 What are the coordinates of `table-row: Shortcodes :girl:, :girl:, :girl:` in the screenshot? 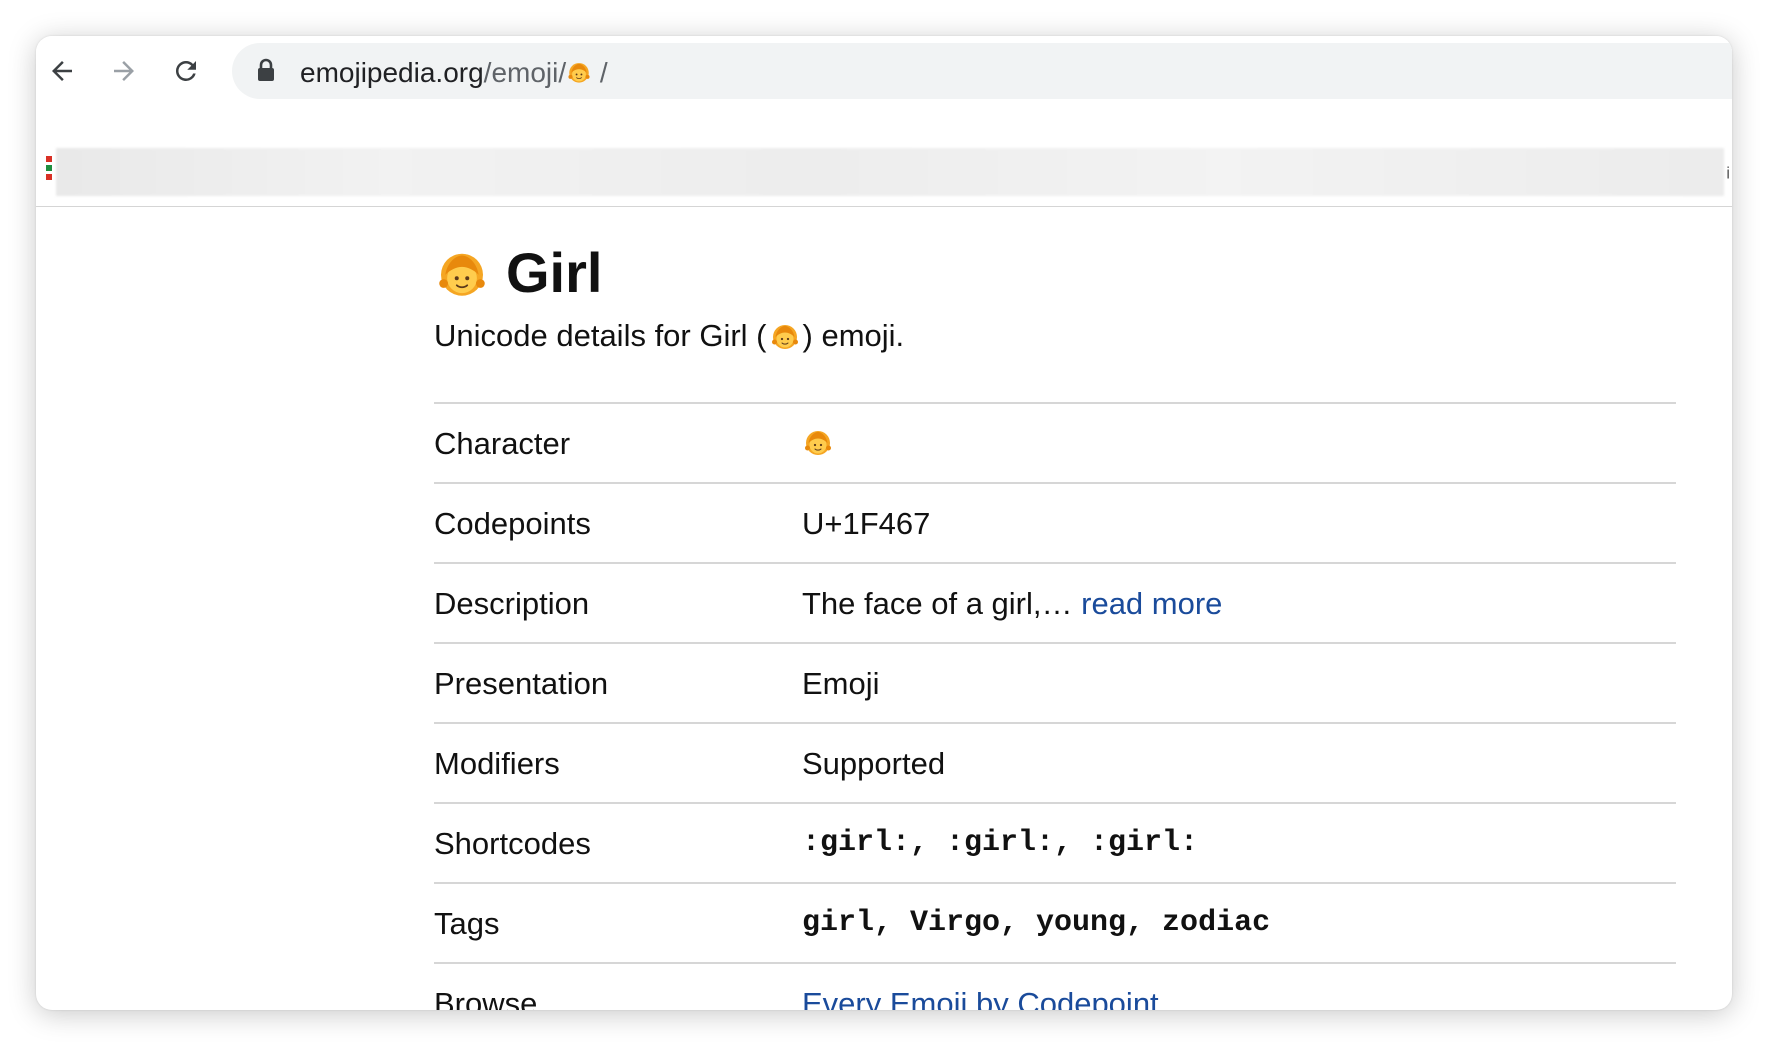 It's located at (1055, 842).